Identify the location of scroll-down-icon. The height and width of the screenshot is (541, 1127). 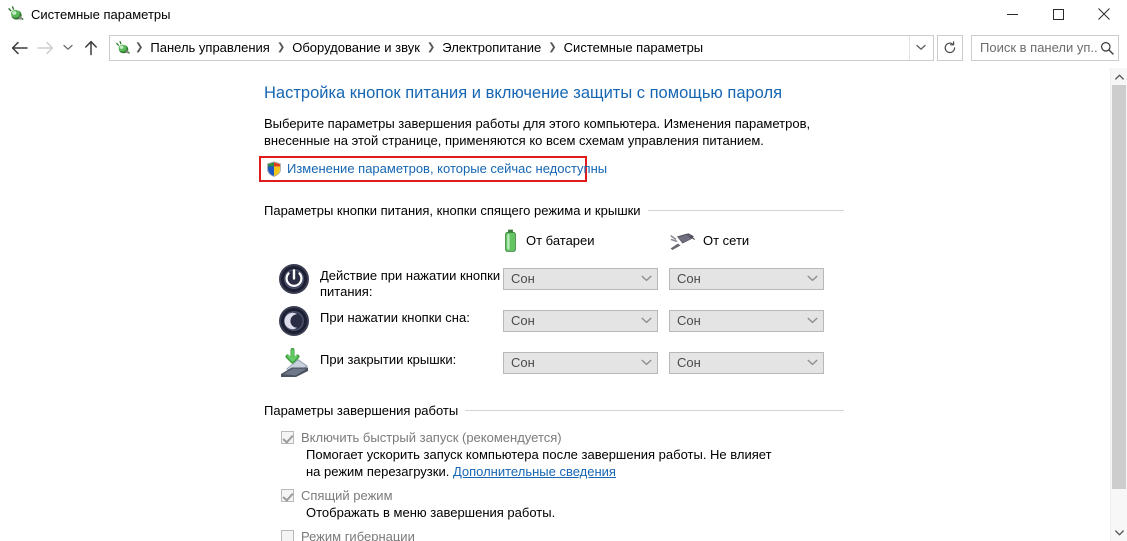
(1119, 532).